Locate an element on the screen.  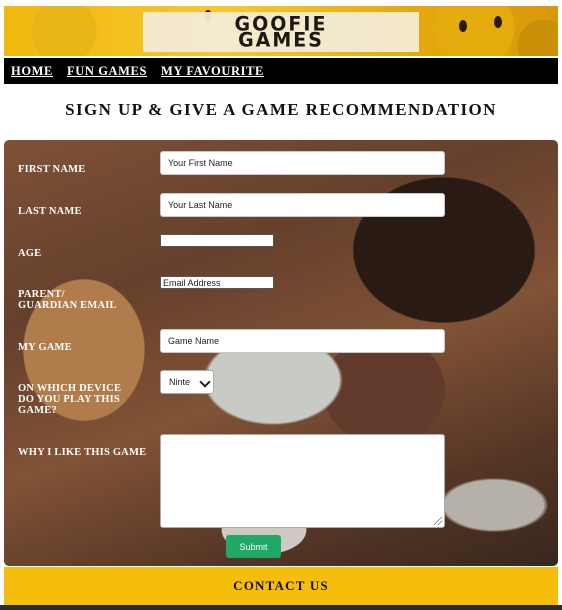
resize-grip-icon is located at coordinates (438, 521).